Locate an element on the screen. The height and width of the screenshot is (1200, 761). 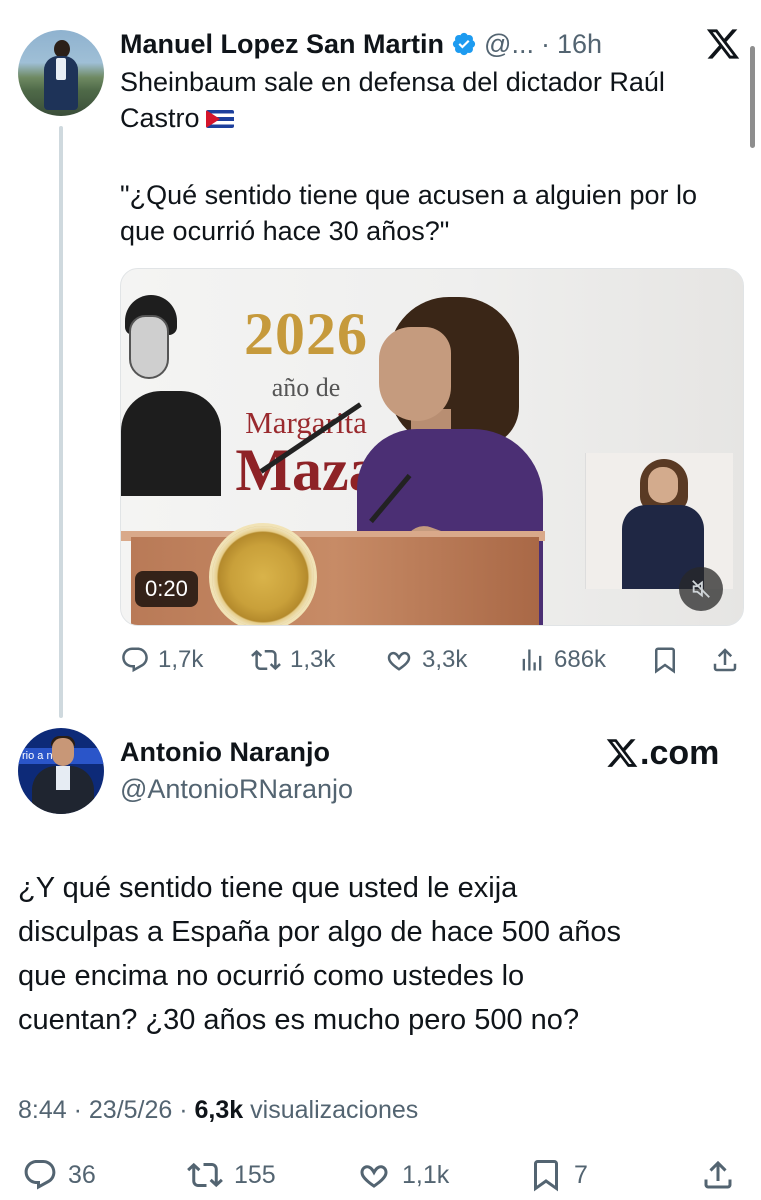
mute-icon is located at coordinates (701, 589).